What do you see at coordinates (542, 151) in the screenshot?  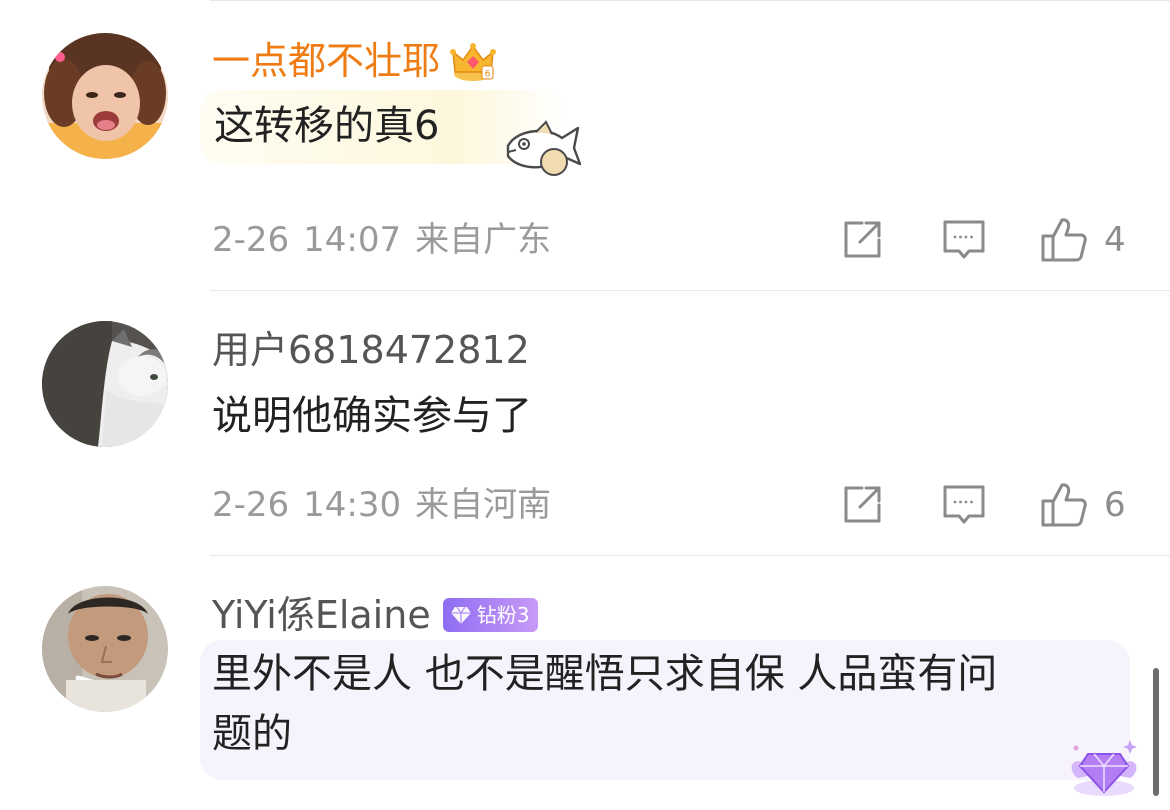 I see `fish-sticker-icon` at bounding box center [542, 151].